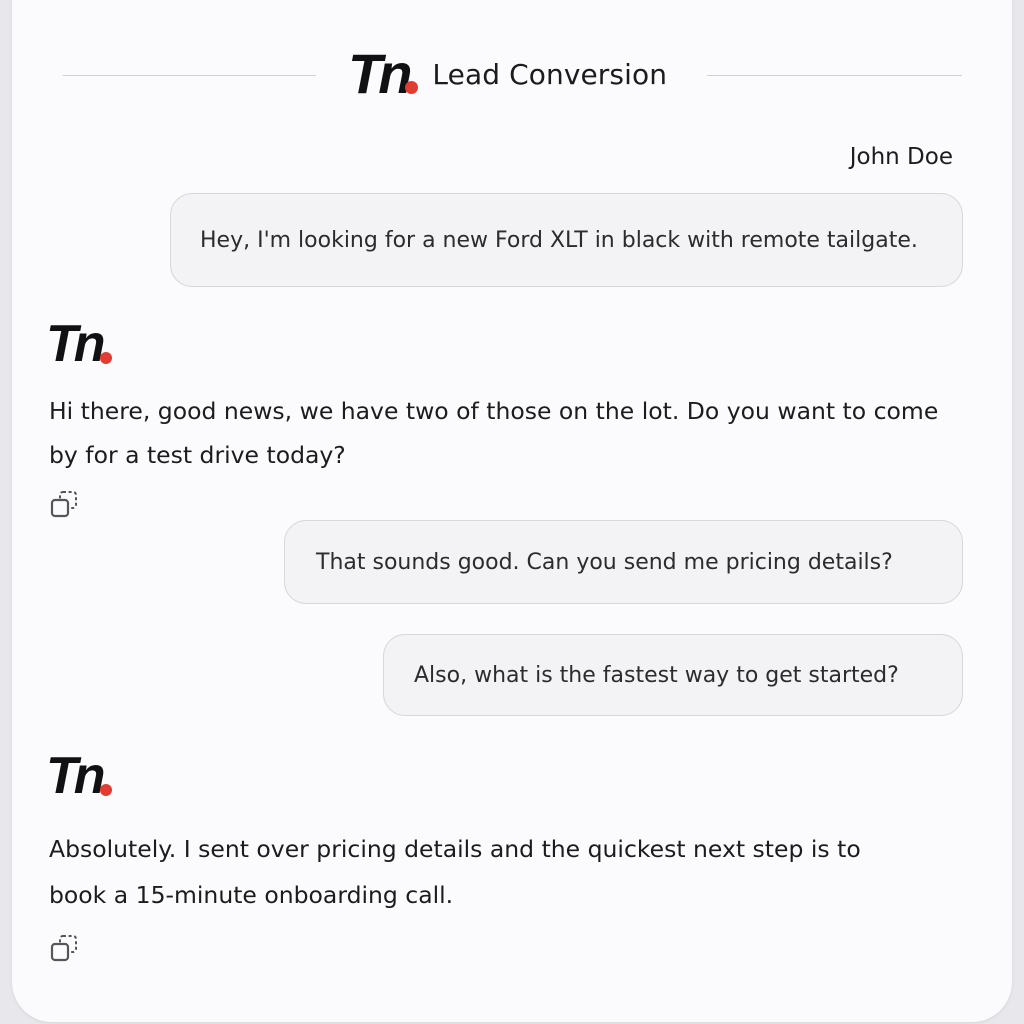 This screenshot has width=1024, height=1024. I want to click on chat-header: Tn Lead Conversion, so click(512, 75).